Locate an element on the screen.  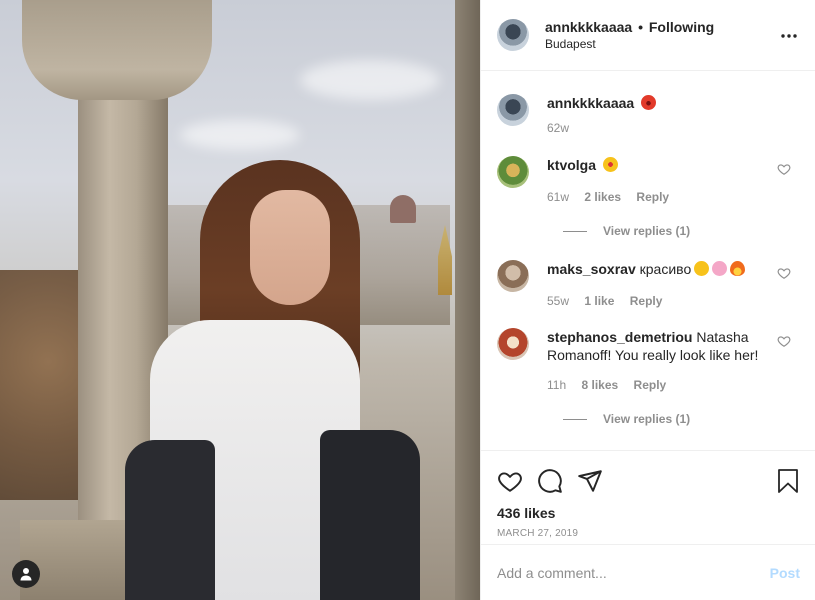
post-date: MARCH 27, 2019 is located at coordinates (648, 534).